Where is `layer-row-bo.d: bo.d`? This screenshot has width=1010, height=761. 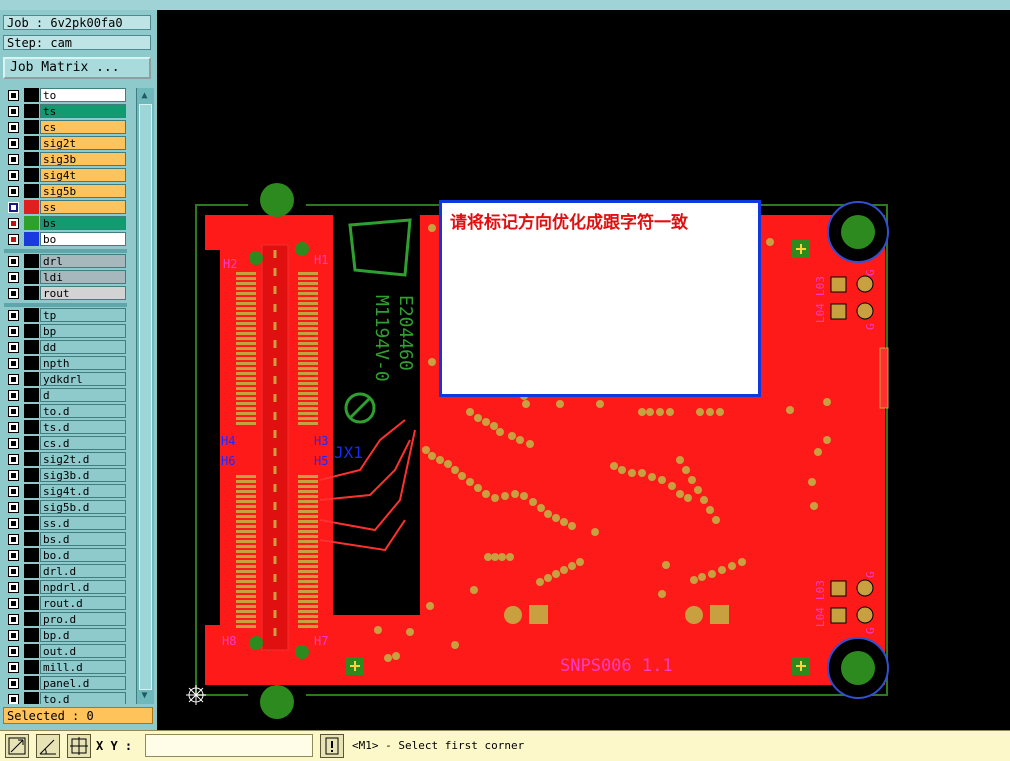 layer-row-bo.d: bo.d is located at coordinates (65, 556).